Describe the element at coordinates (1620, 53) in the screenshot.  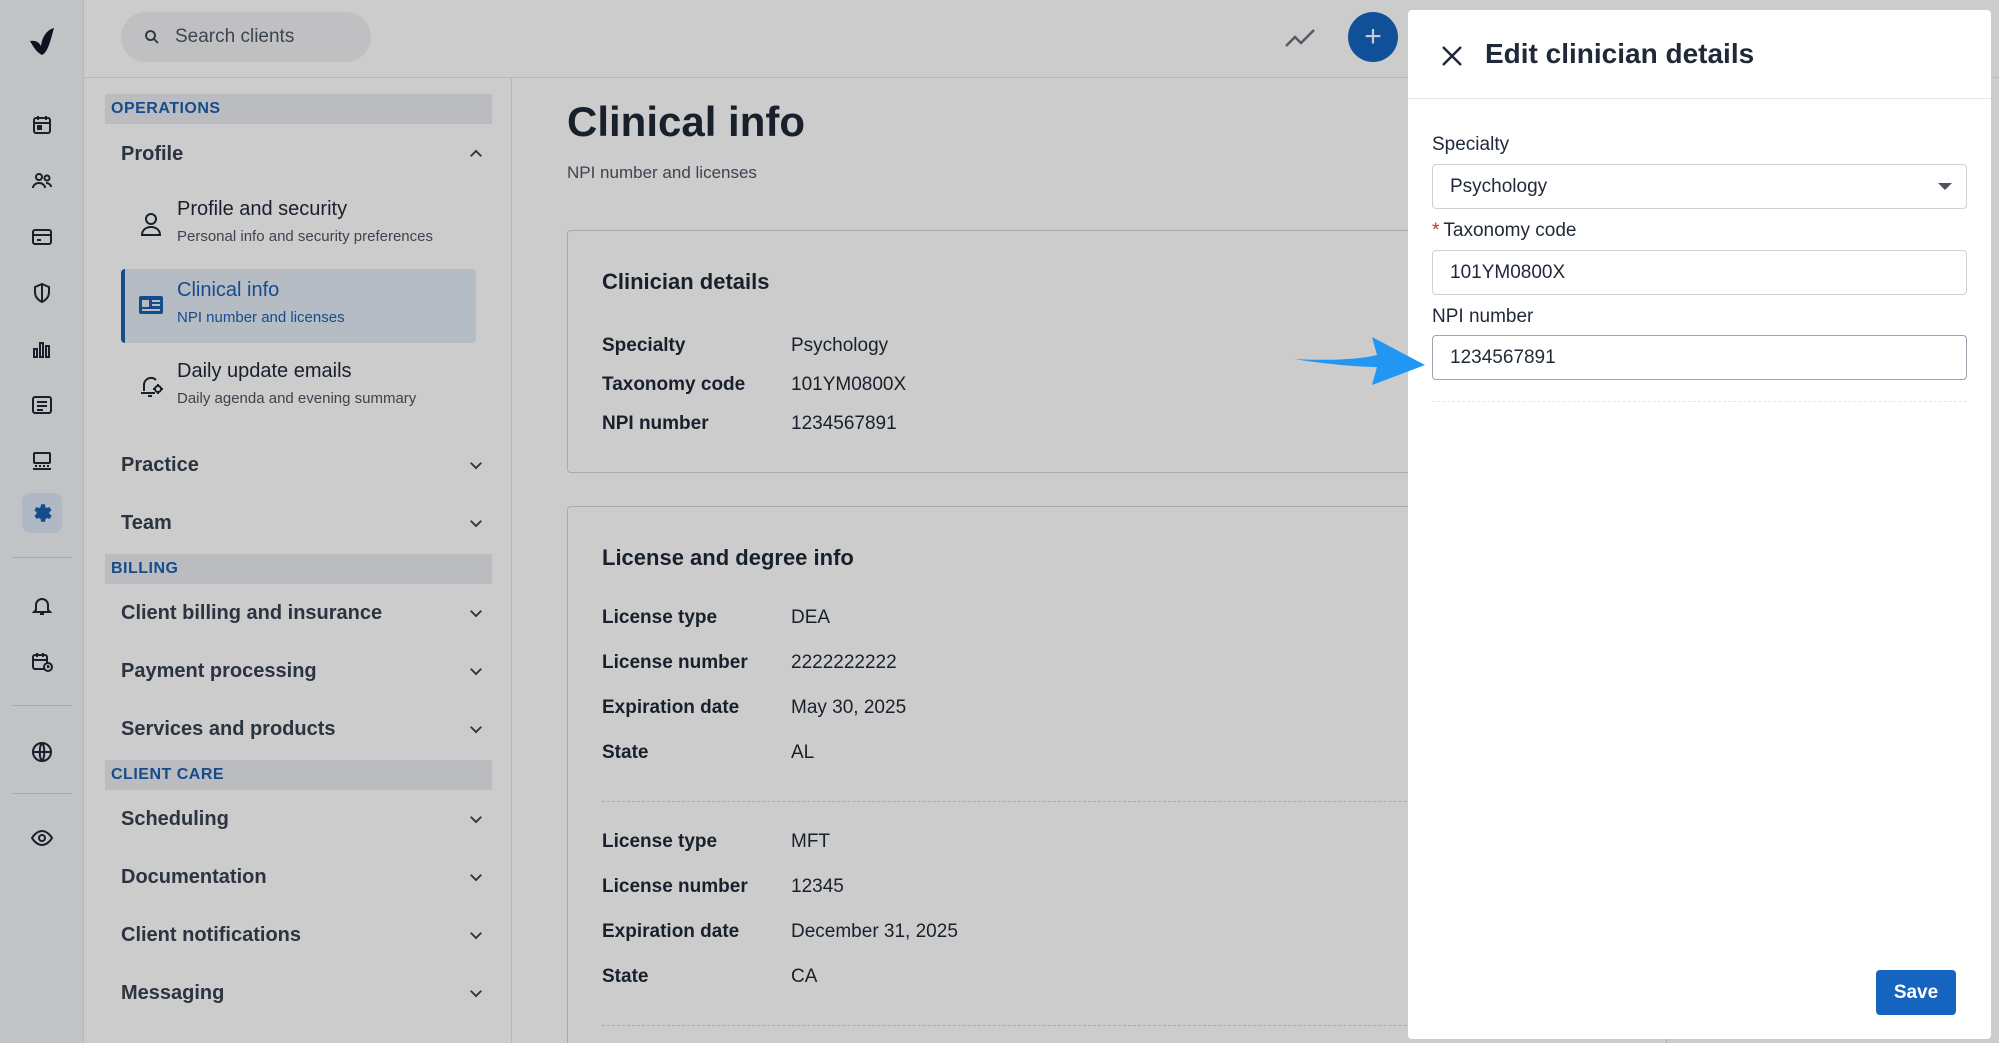
I see `drawer-title: Edit clinician details` at that location.